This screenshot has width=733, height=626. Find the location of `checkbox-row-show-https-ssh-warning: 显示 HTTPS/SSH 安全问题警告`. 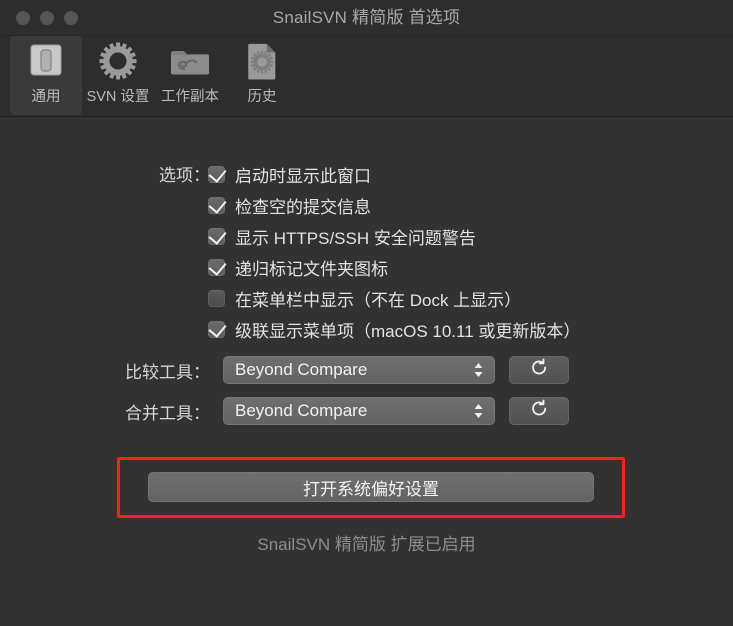

checkbox-row-show-https-ssh-warning: 显示 HTTPS/SSH 安全问题警告 is located at coordinates (394, 236).